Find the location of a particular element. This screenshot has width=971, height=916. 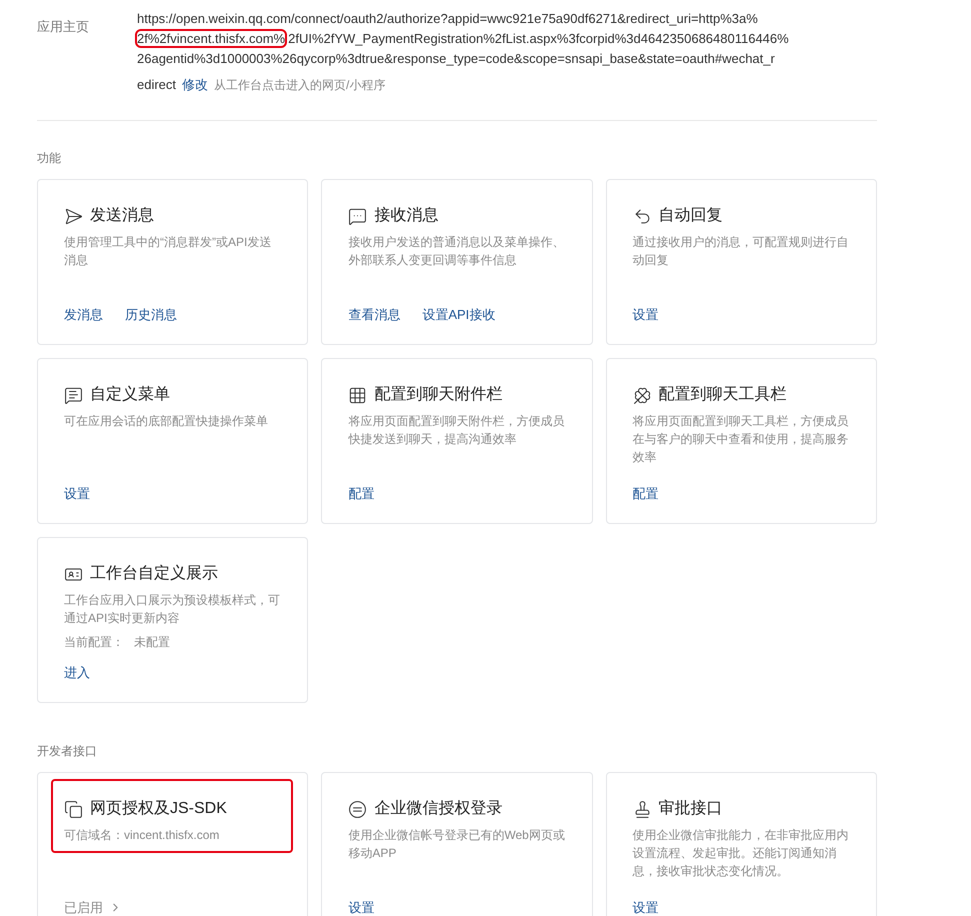

card-description: 可在应用会话的底部配置快捷操作菜单 is located at coordinates (166, 421).